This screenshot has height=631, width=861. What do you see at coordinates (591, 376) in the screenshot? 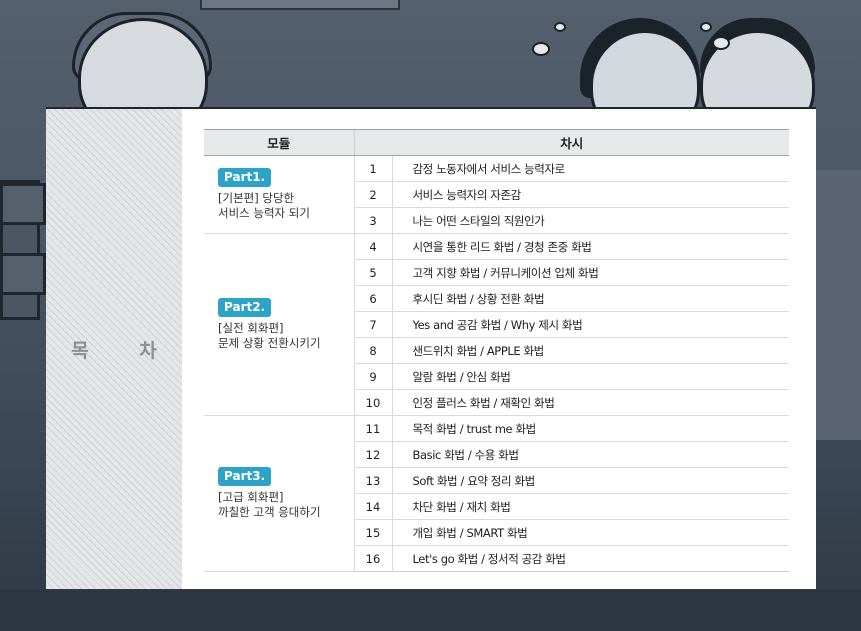
I see `session-title: 알람 화법 / 안심 화법` at bounding box center [591, 376].